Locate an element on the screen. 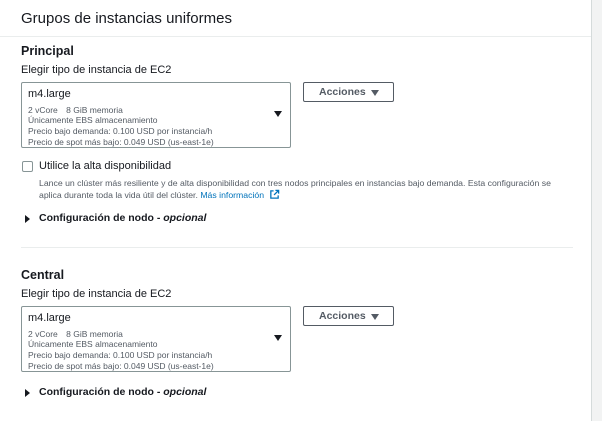 This screenshot has height=421, width=602. external-link-icon is located at coordinates (274, 194).